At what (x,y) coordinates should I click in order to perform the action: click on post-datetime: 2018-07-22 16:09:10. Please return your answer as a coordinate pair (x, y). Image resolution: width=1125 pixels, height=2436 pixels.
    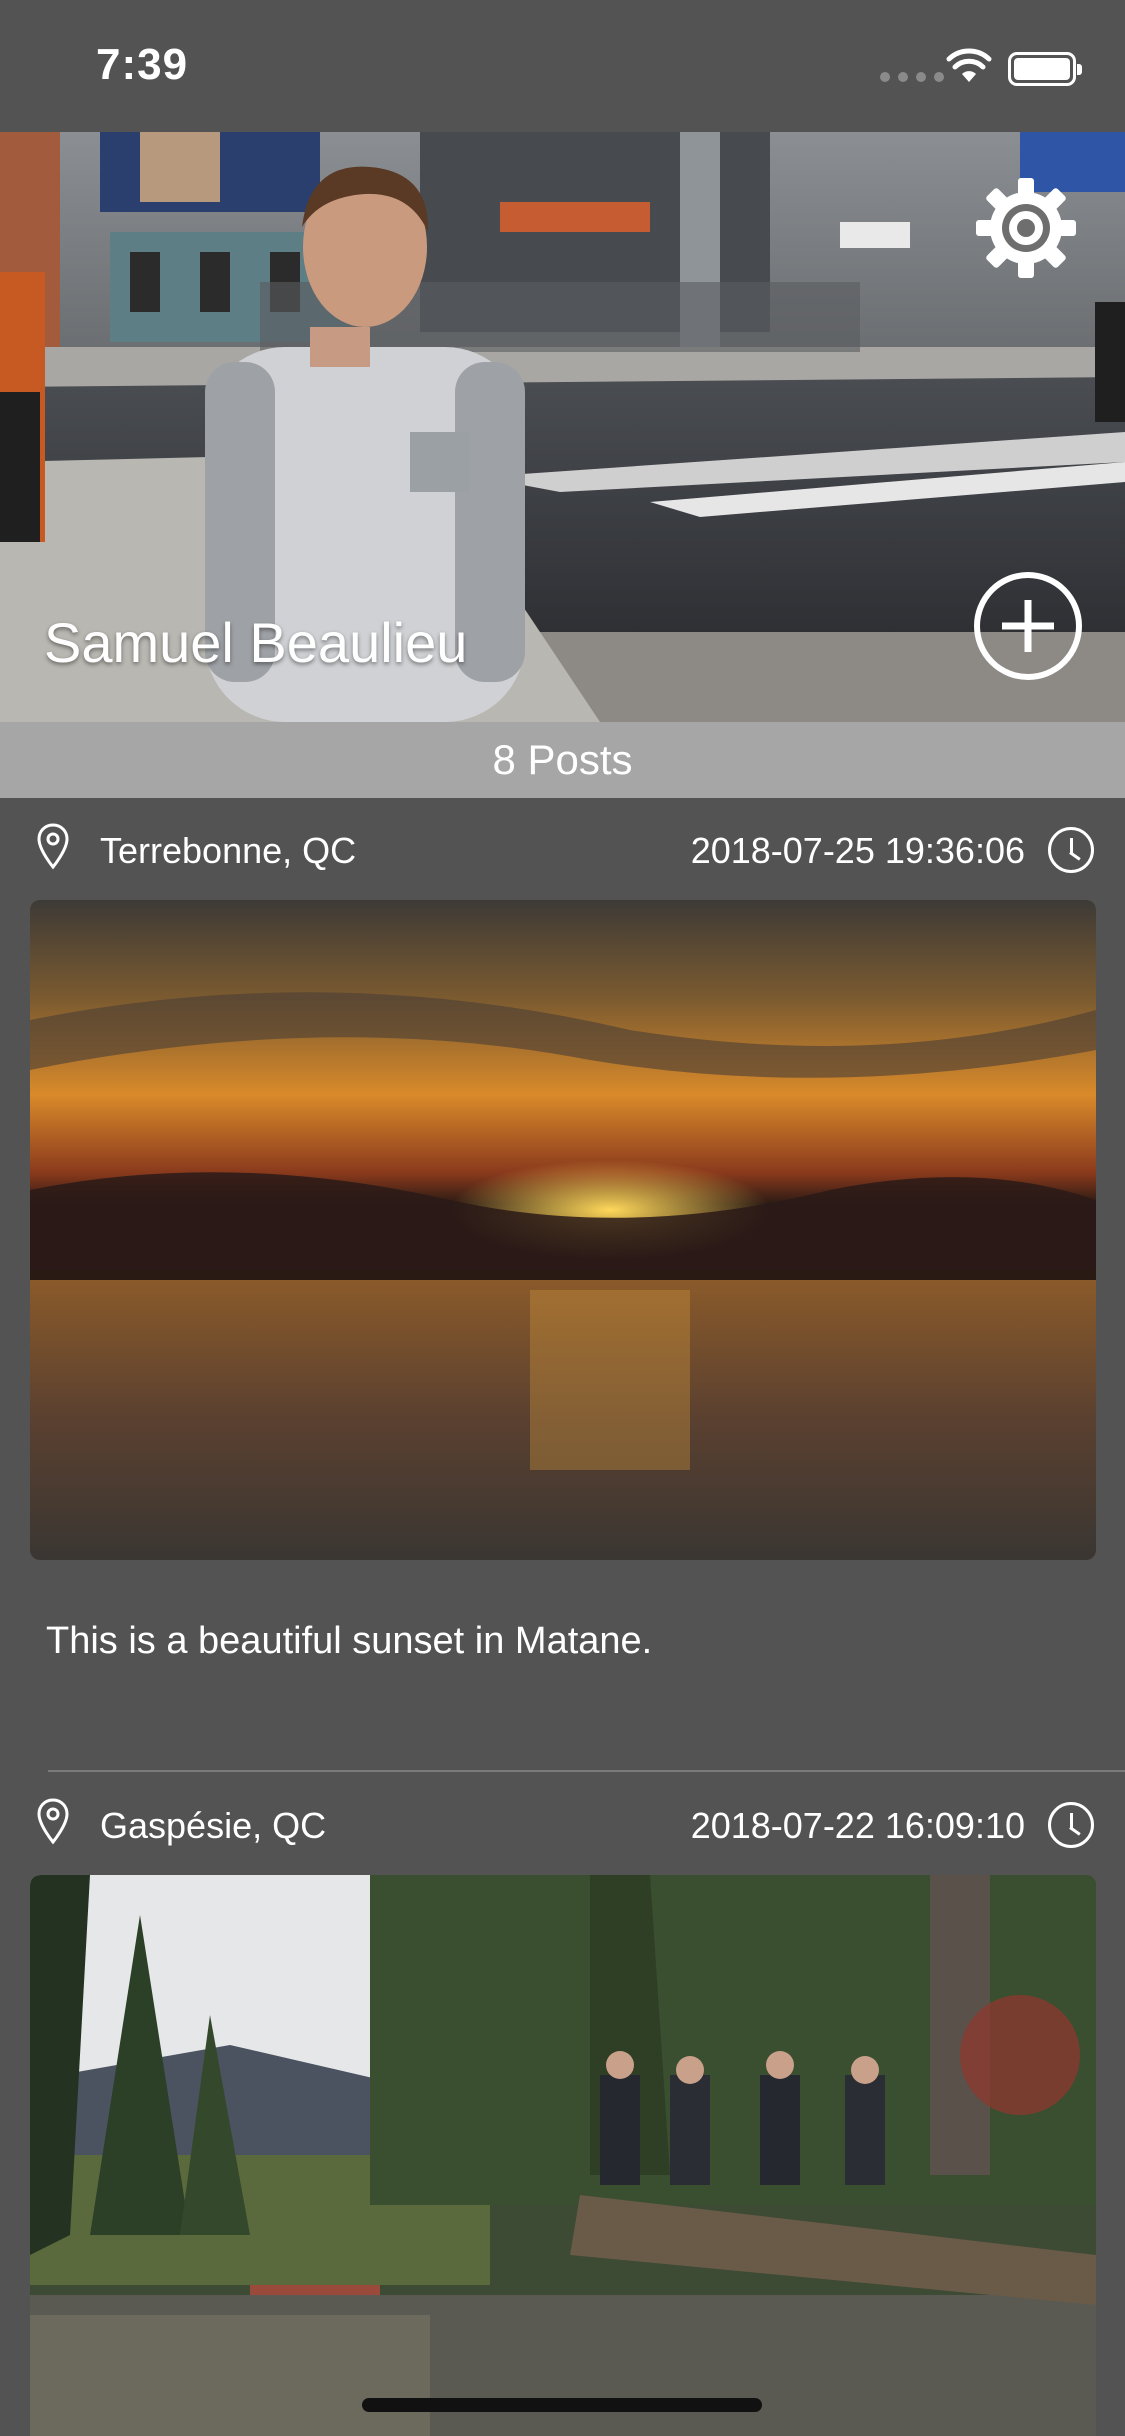
    Looking at the image, I should click on (857, 1825).